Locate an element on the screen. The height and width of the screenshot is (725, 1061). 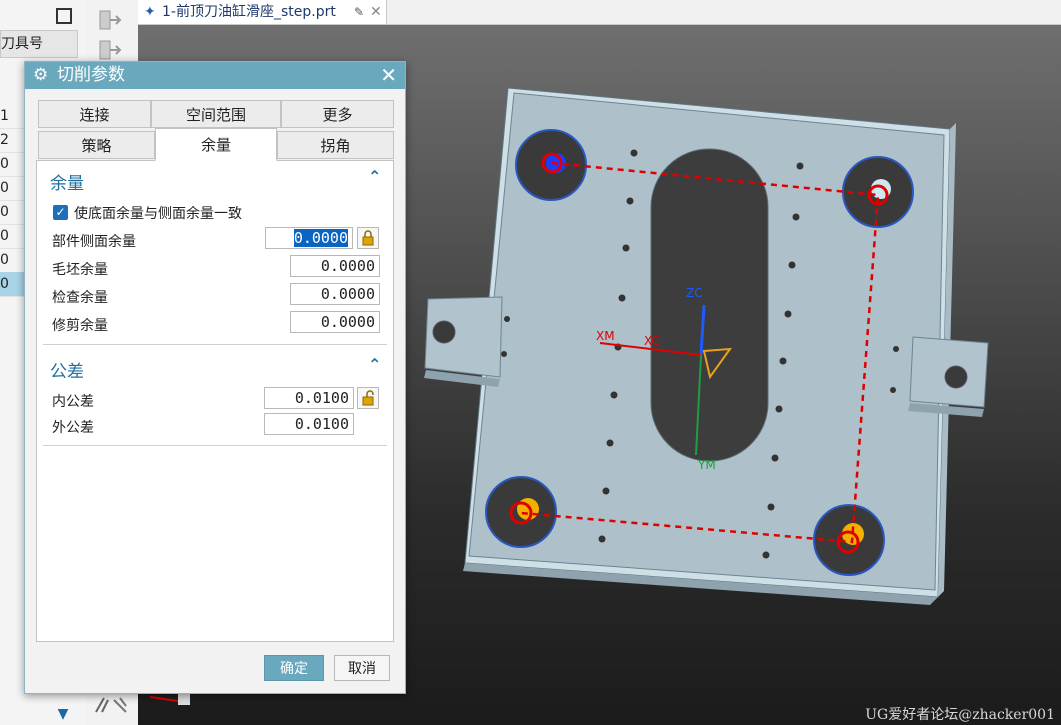
tab-label: 空间范围 is located at coordinates (215, 115).